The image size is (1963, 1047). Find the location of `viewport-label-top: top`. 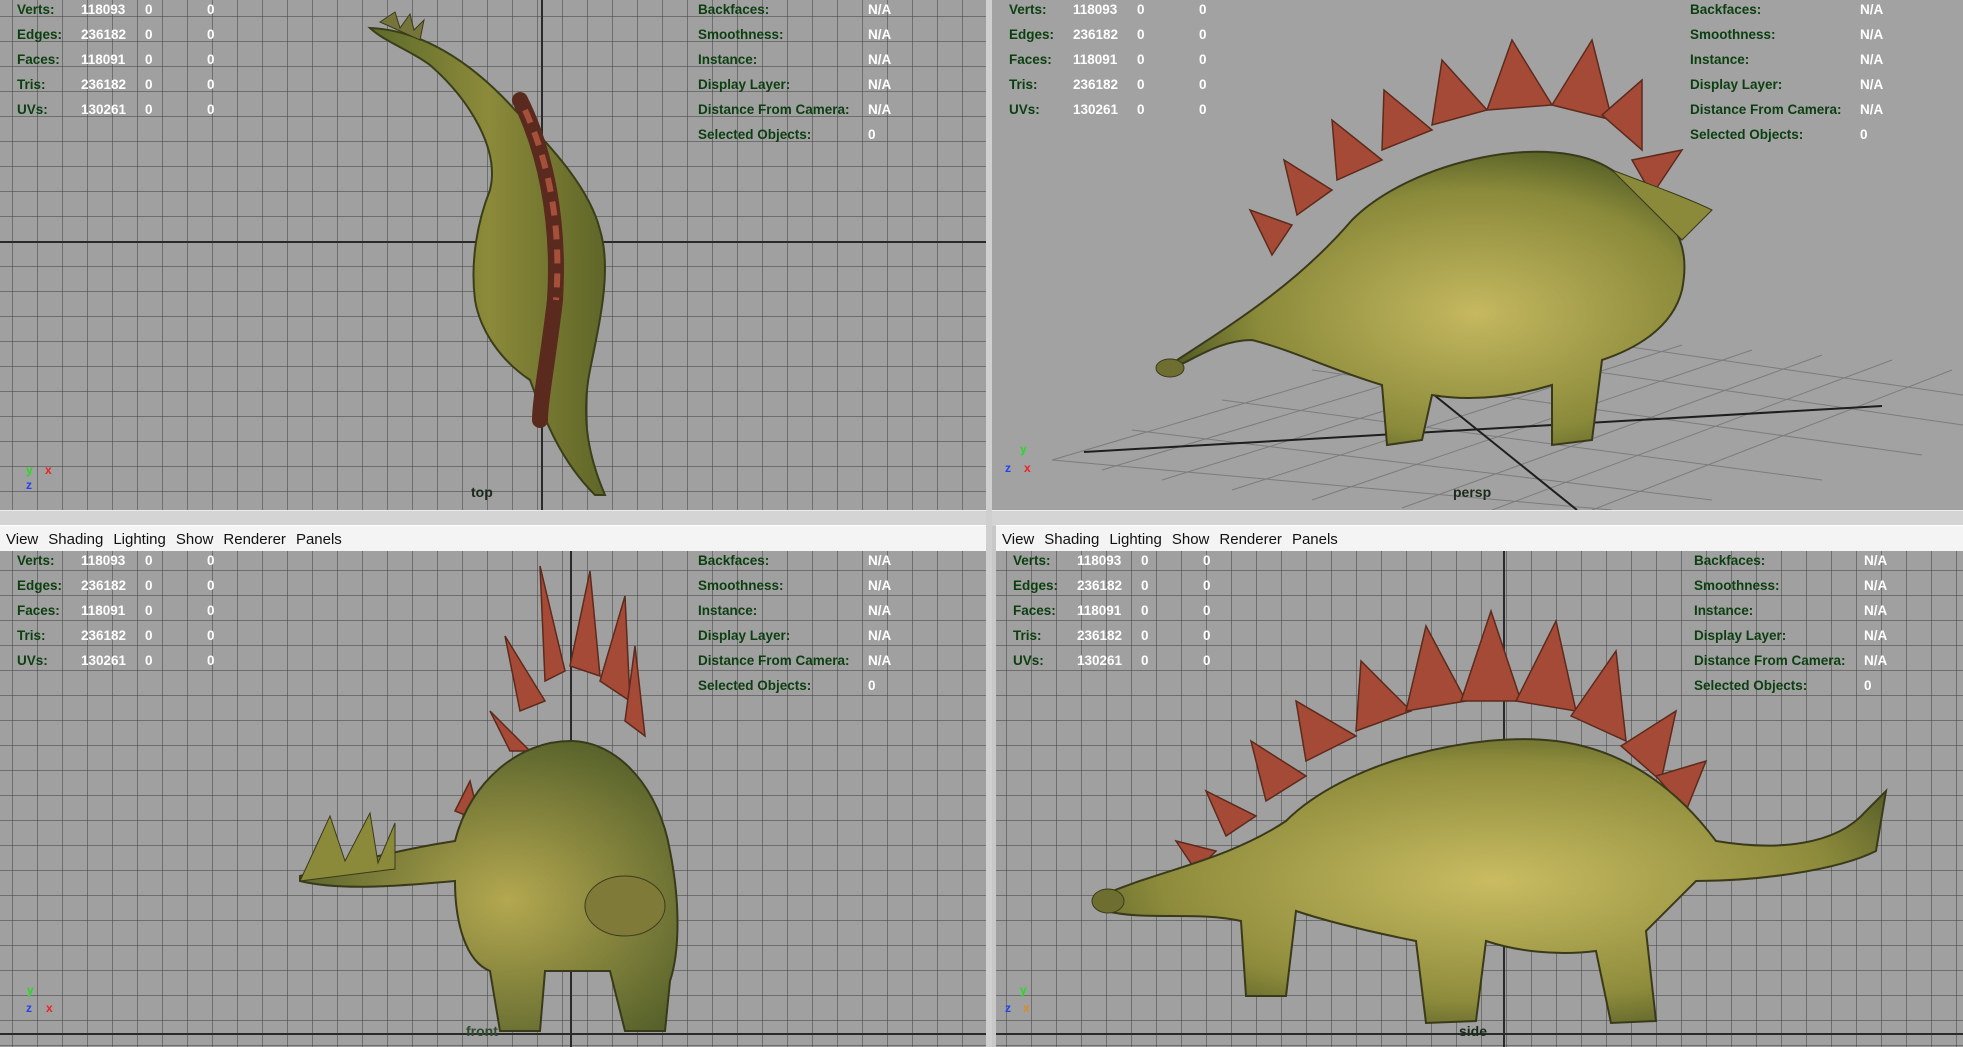

viewport-label-top: top is located at coordinates (482, 492).